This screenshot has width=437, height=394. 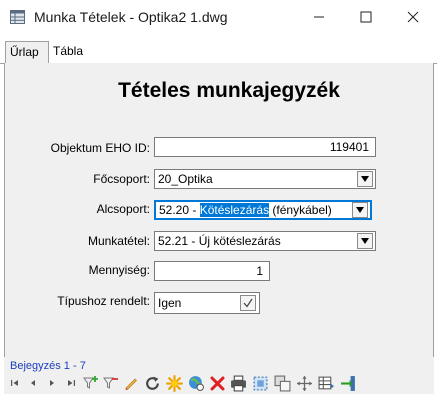 What do you see at coordinates (185, 179) in the screenshot?
I see `focsoport-value: 20_Optika` at bounding box center [185, 179].